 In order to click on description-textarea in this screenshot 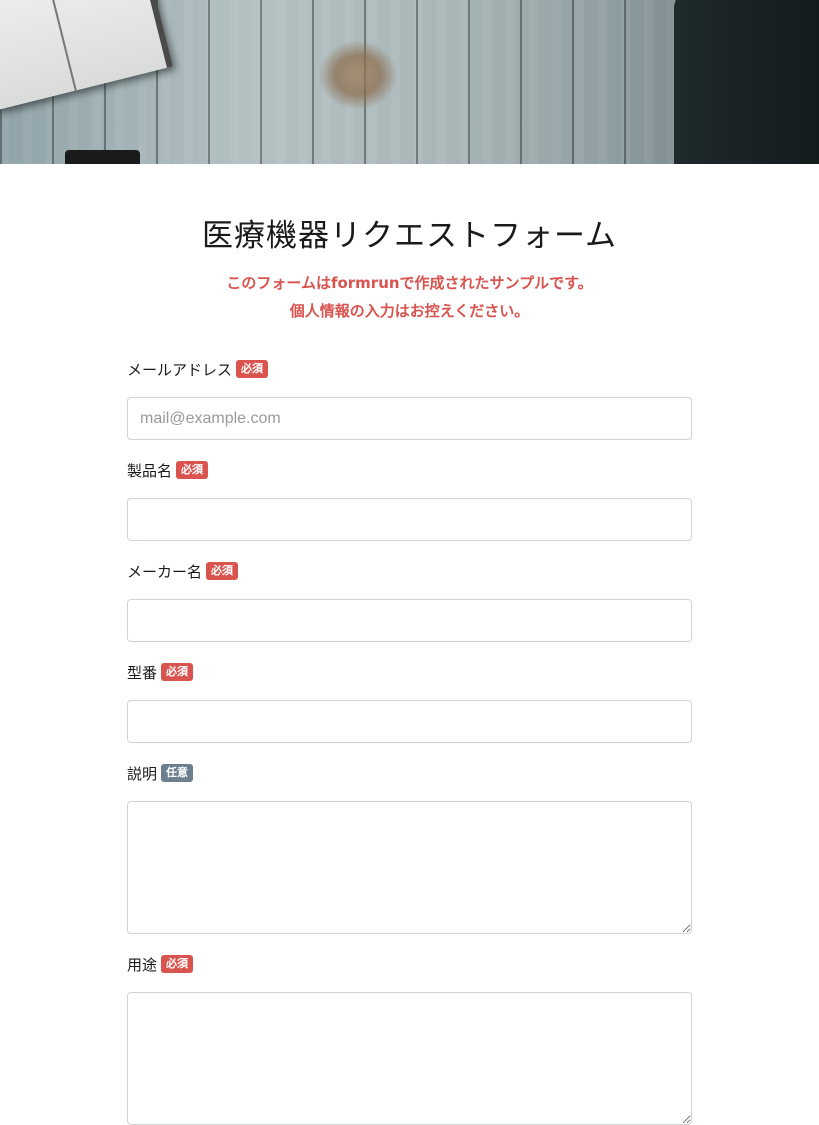, I will do `click(409, 867)`.